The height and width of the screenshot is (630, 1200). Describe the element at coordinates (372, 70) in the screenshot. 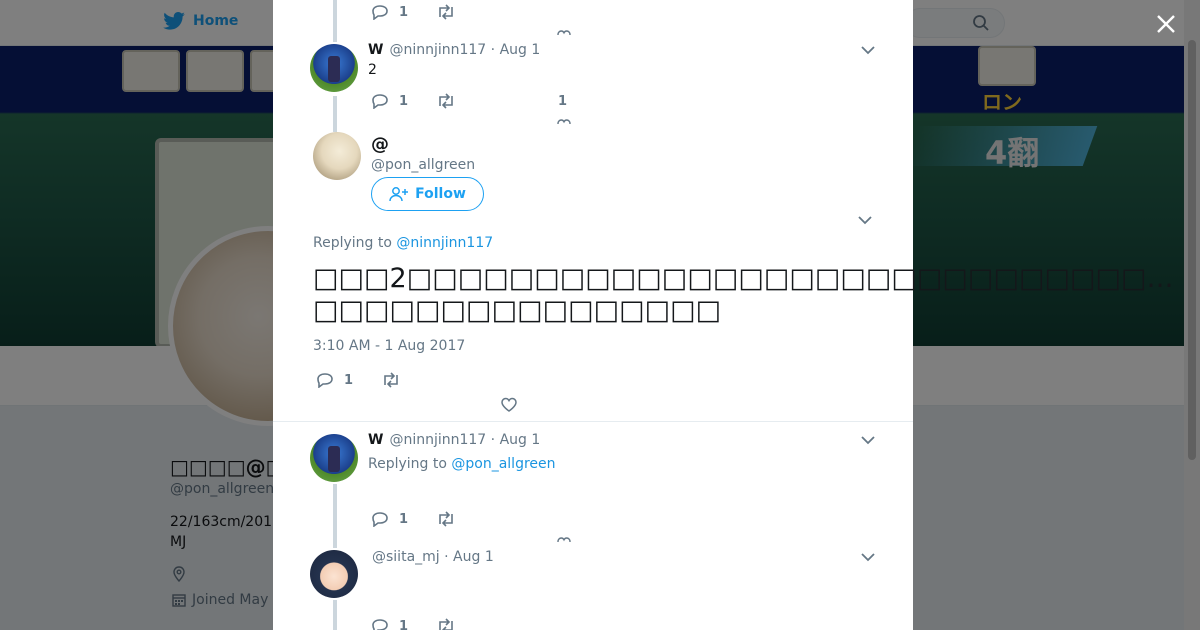

I see `tweet-text: 2` at that location.